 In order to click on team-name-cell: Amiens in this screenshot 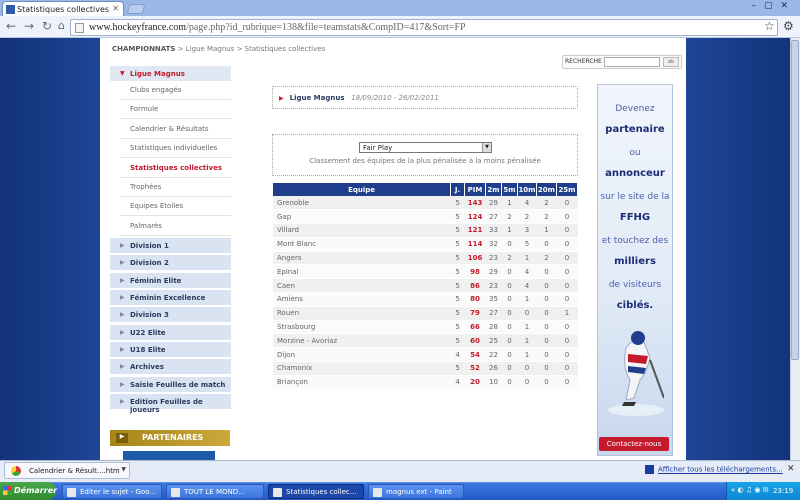, I will do `click(362, 299)`.